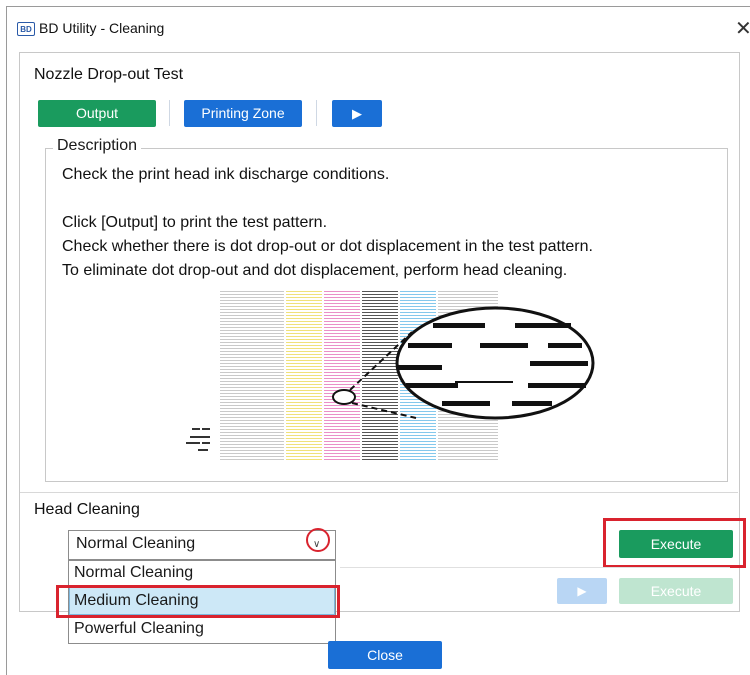 Image resolution: width=750 pixels, height=675 pixels. What do you see at coordinates (26, 29) in the screenshot?
I see `app-logo-icon: BD` at bounding box center [26, 29].